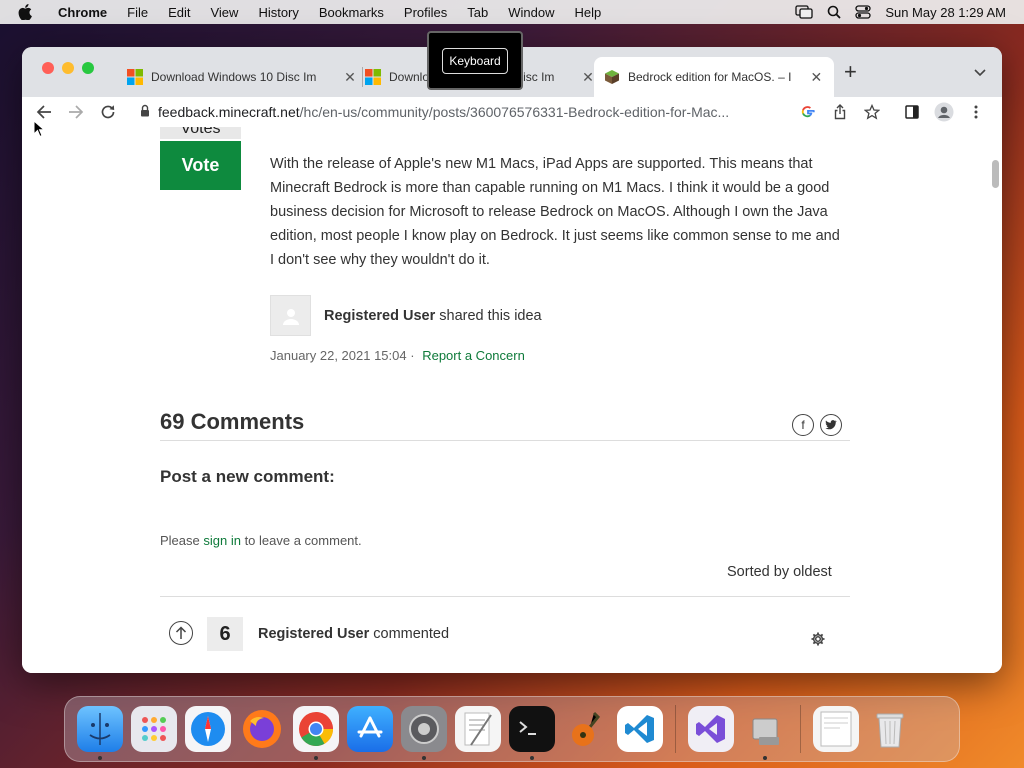 The width and height of the screenshot is (1024, 768). Describe the element at coordinates (836, 729) in the screenshot. I see `recent-document-icon` at that location.